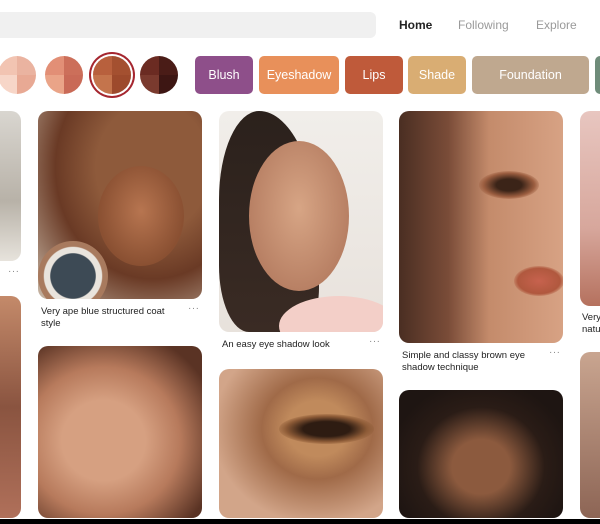  I want to click on pin-image-left-top, so click(10, 186).